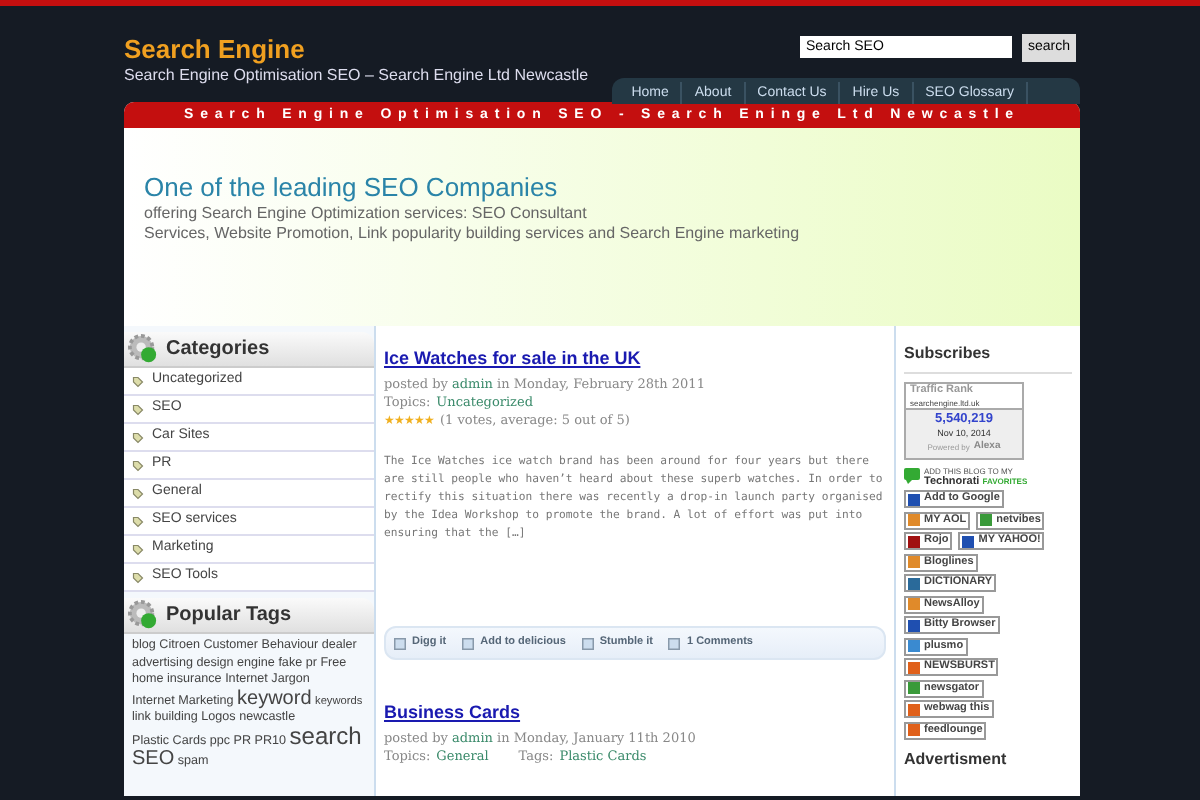 This screenshot has height=800, width=1200. What do you see at coordinates (274, 698) in the screenshot?
I see `tag-link: keyword` at bounding box center [274, 698].